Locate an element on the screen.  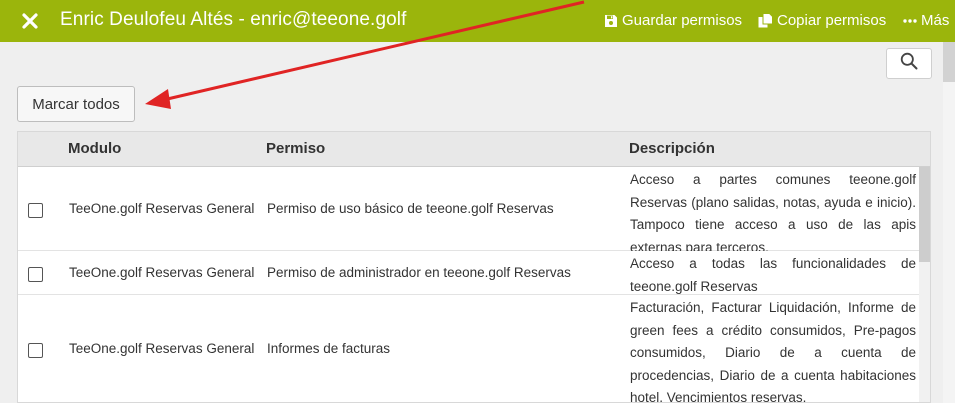
close-icon is located at coordinates (30, 21).